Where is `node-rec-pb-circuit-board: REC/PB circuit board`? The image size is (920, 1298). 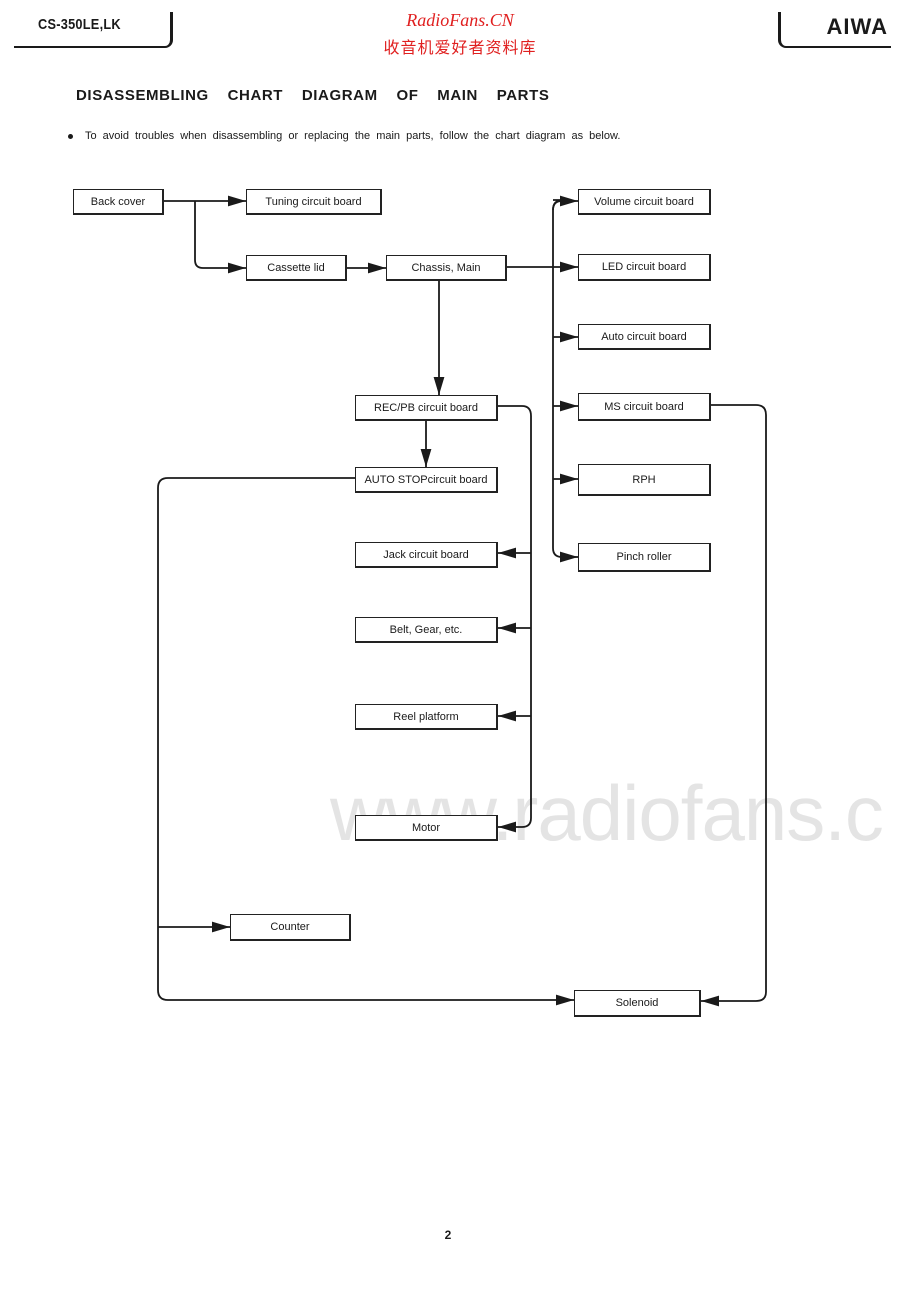
node-rec-pb-circuit-board: REC/PB circuit board is located at coordinates (426, 408).